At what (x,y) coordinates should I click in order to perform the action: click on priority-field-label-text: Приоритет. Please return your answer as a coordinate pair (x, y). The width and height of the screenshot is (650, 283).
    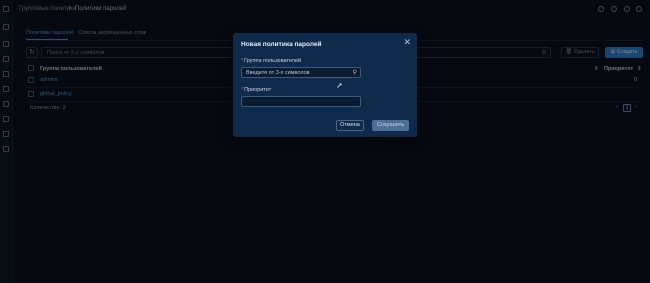
    Looking at the image, I should click on (258, 90).